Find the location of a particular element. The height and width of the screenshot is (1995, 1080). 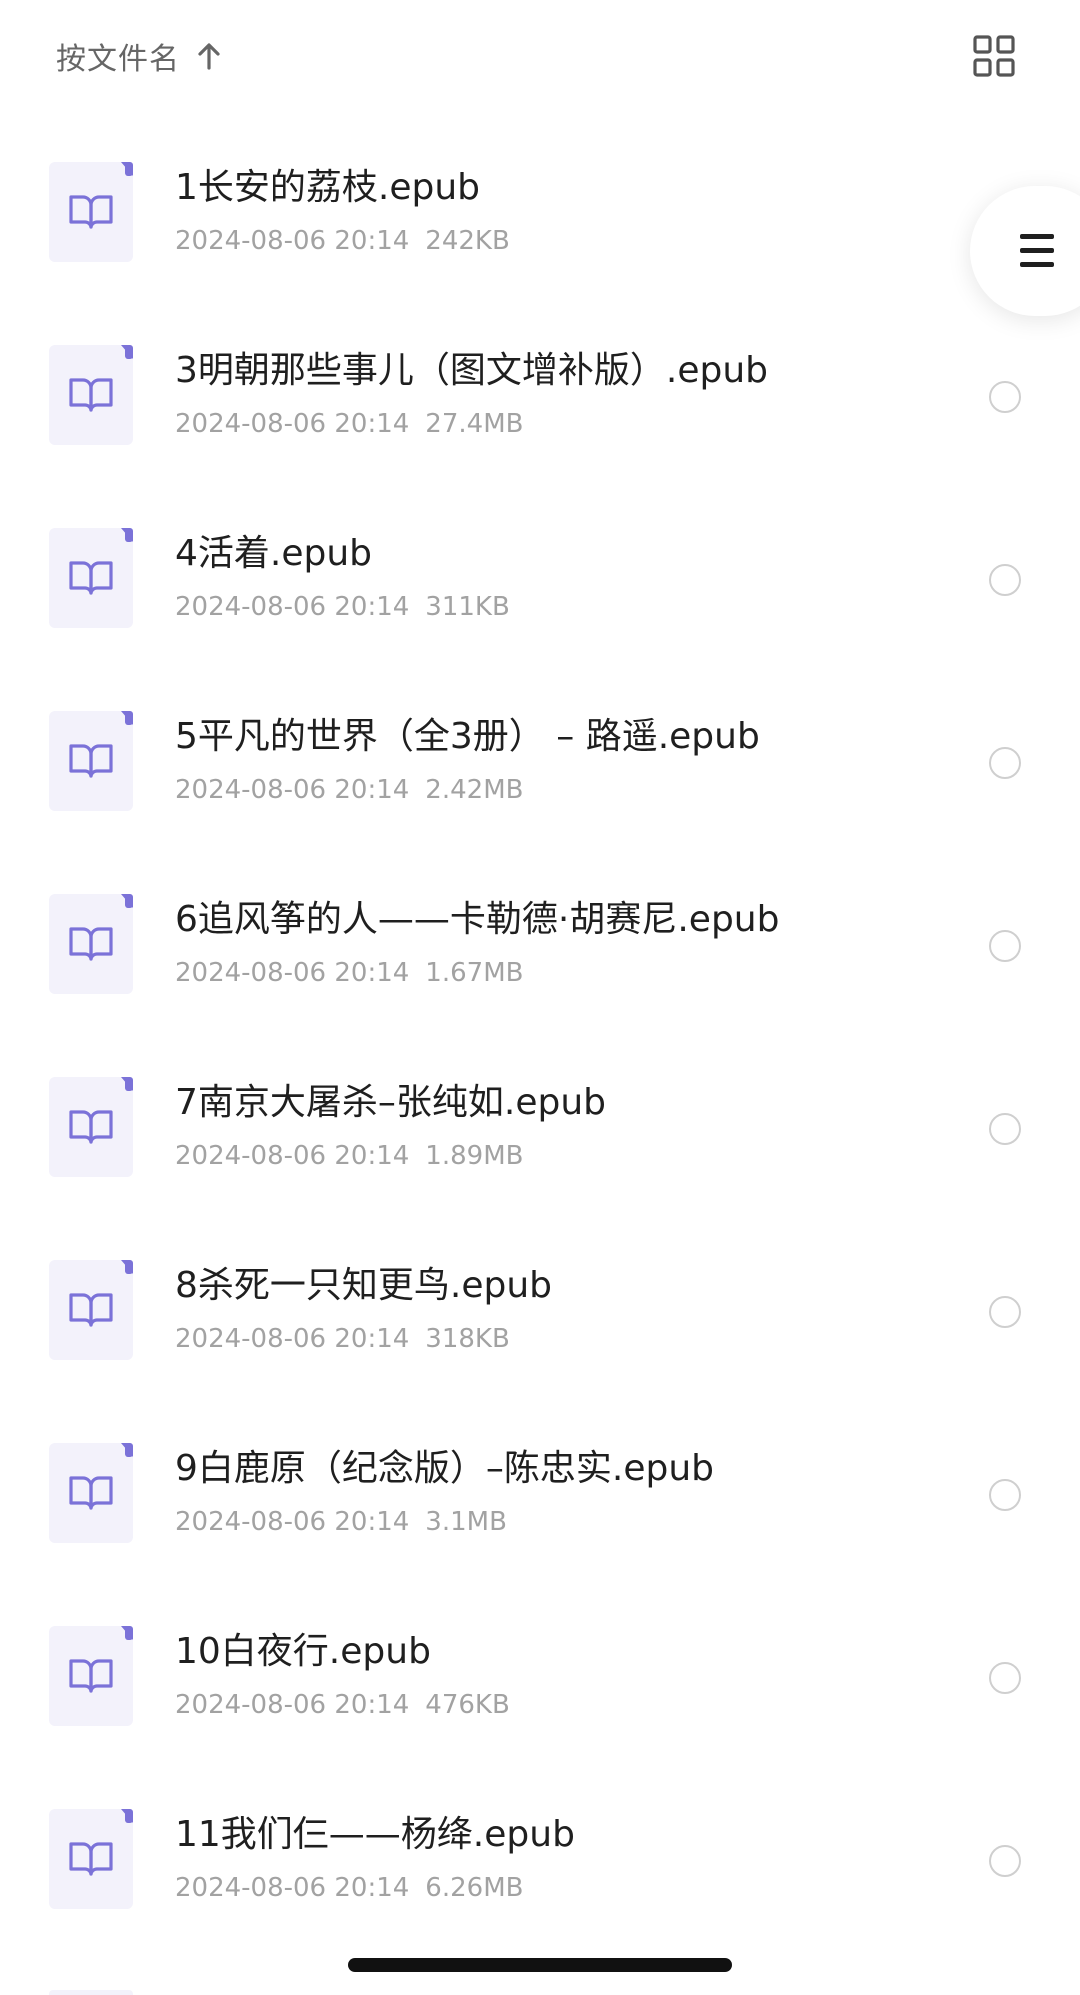

file-size: 3.1MB is located at coordinates (466, 1522).